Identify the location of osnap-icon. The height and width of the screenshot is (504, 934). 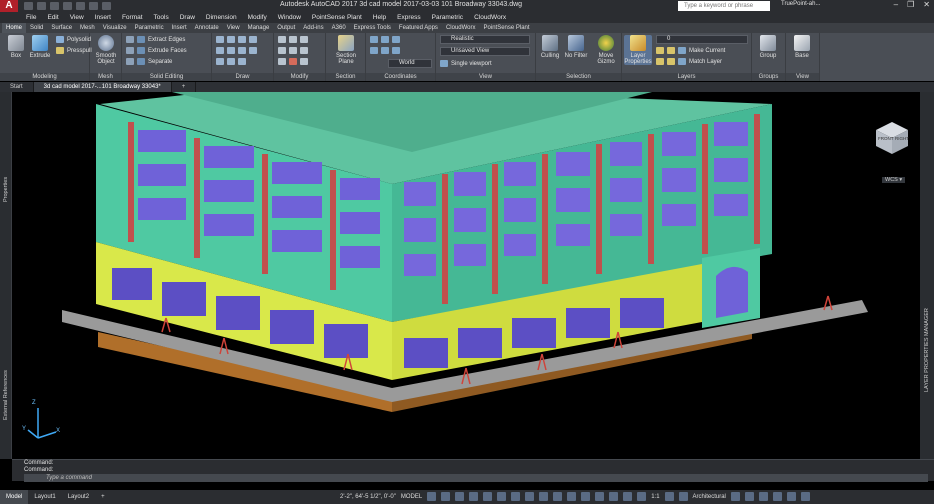
(516, 496).